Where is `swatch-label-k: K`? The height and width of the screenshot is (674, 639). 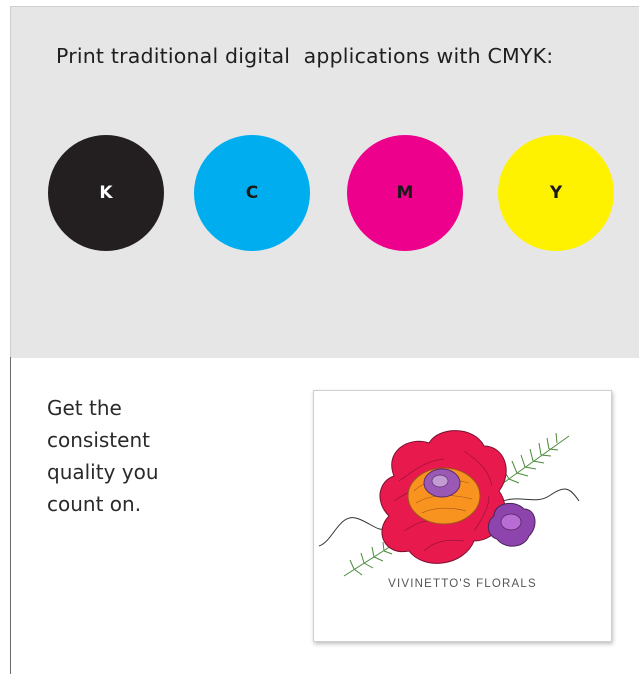
swatch-label-k: K is located at coordinates (106, 193).